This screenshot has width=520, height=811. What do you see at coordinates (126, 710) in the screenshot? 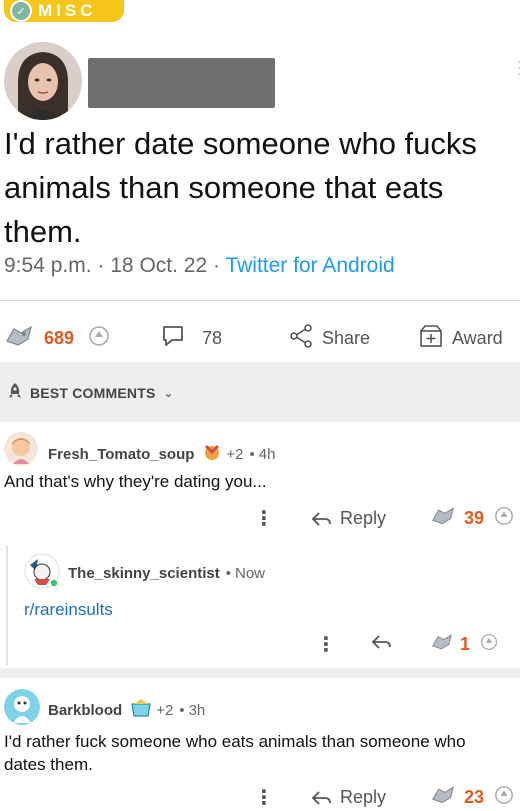
I see `comment-header: Barkblood +2 • 3h` at bounding box center [126, 710].